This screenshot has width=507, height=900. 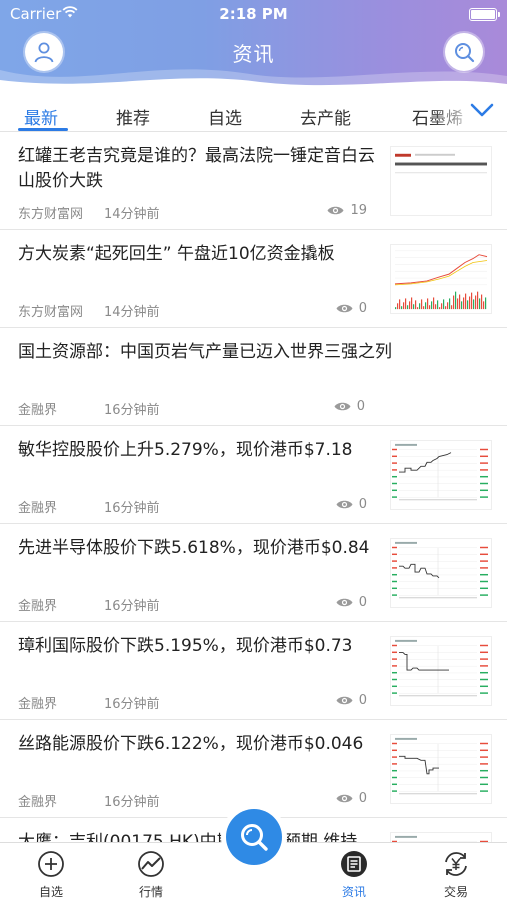 I want to click on bottom-tab-bar: 自选 行情 资讯 交易, so click(x=253, y=854).